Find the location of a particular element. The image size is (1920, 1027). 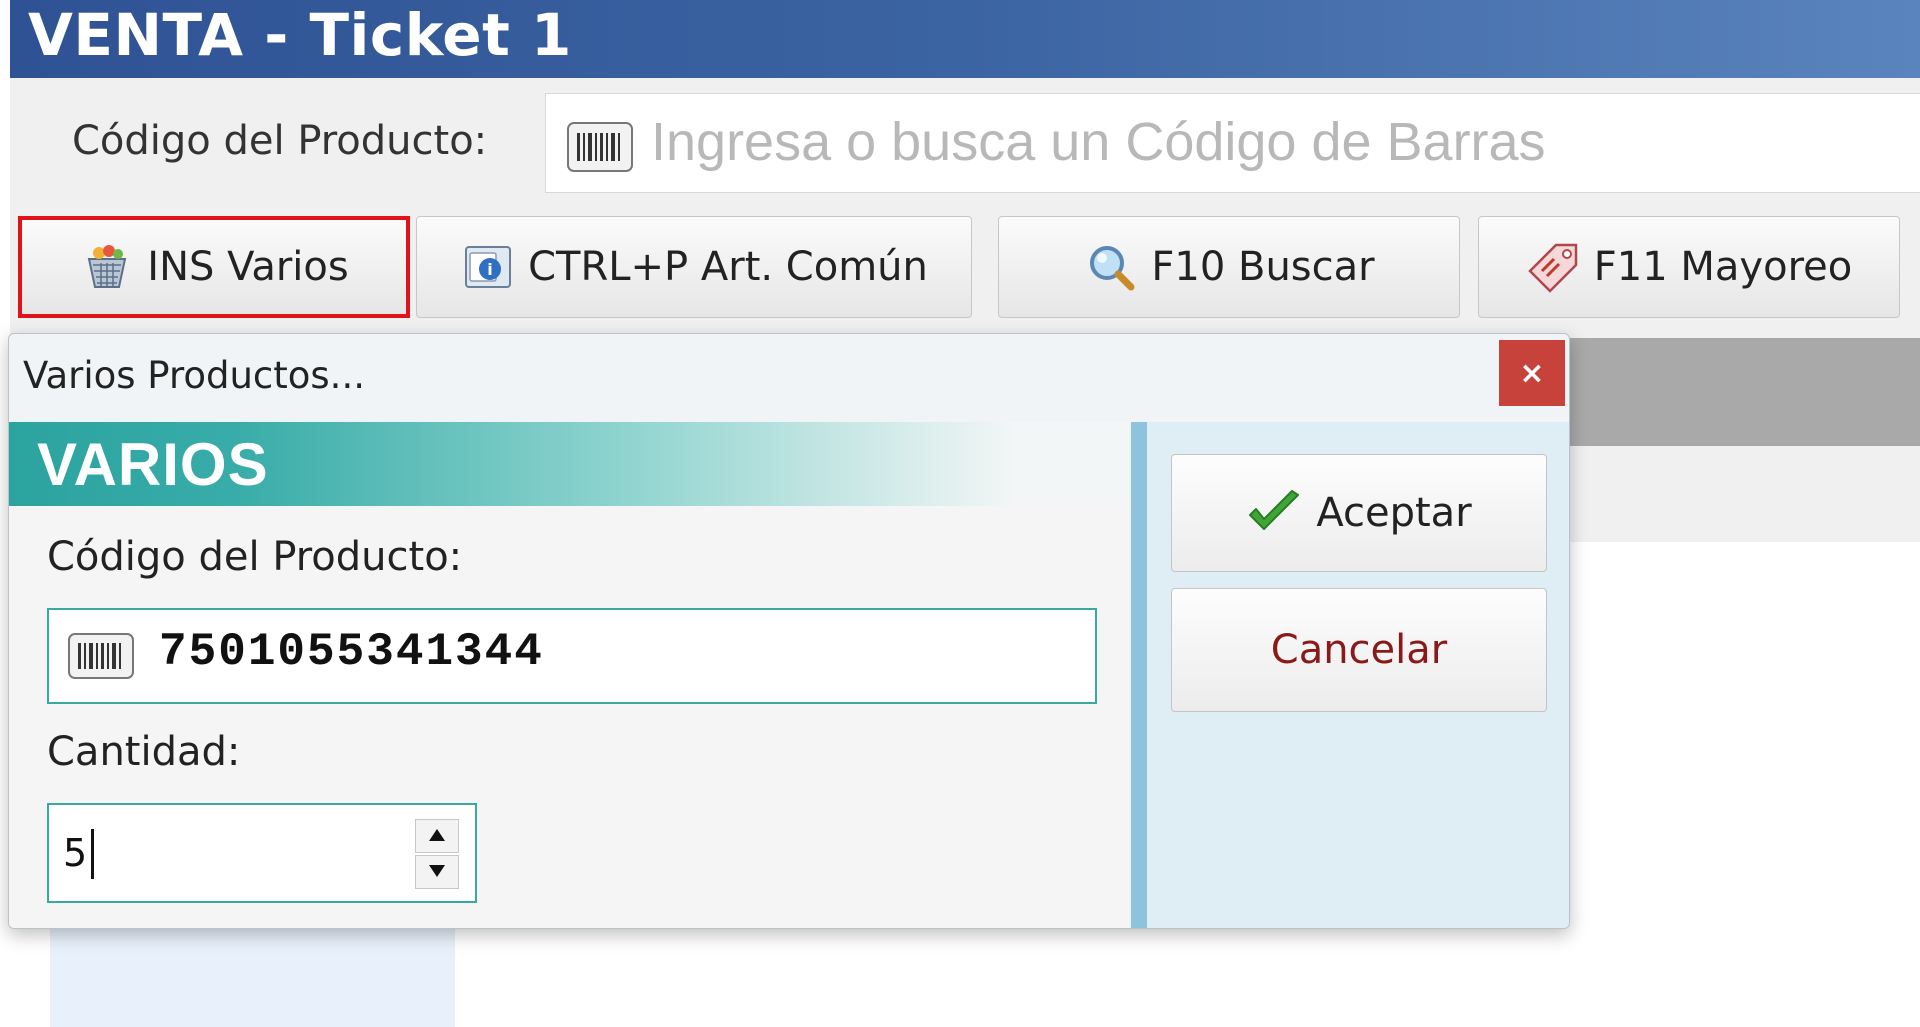

cancel-label: Cancelar is located at coordinates (1359, 650).